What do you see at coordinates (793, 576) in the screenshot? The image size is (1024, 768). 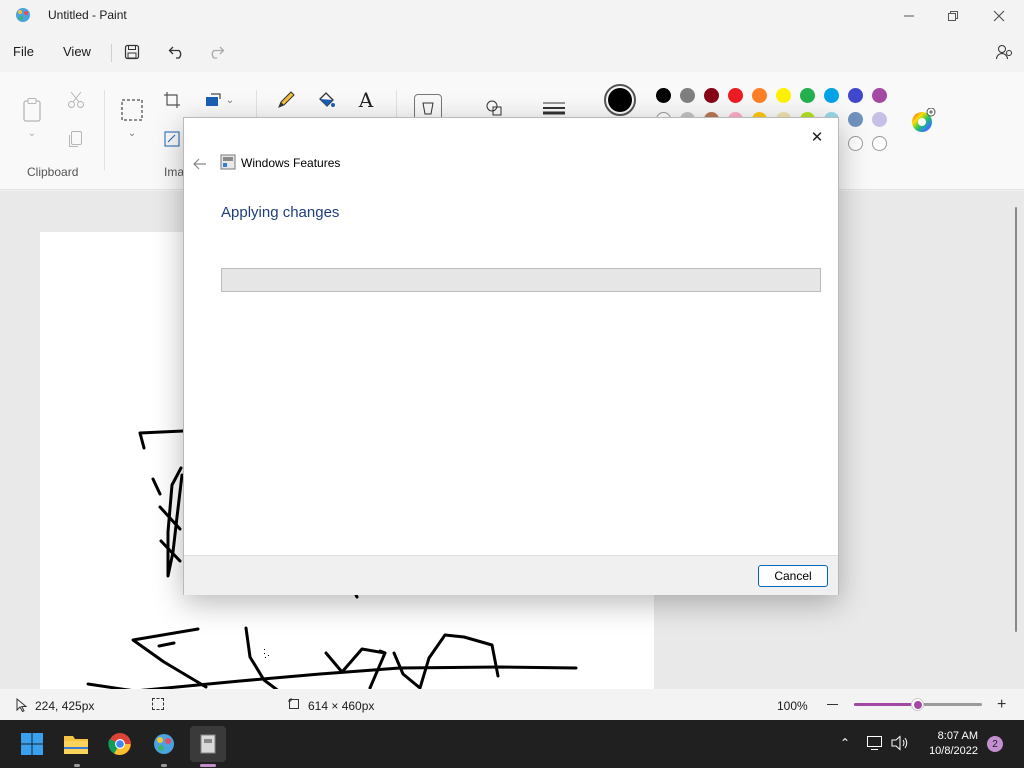 I see `cancel-button: Cancel` at bounding box center [793, 576].